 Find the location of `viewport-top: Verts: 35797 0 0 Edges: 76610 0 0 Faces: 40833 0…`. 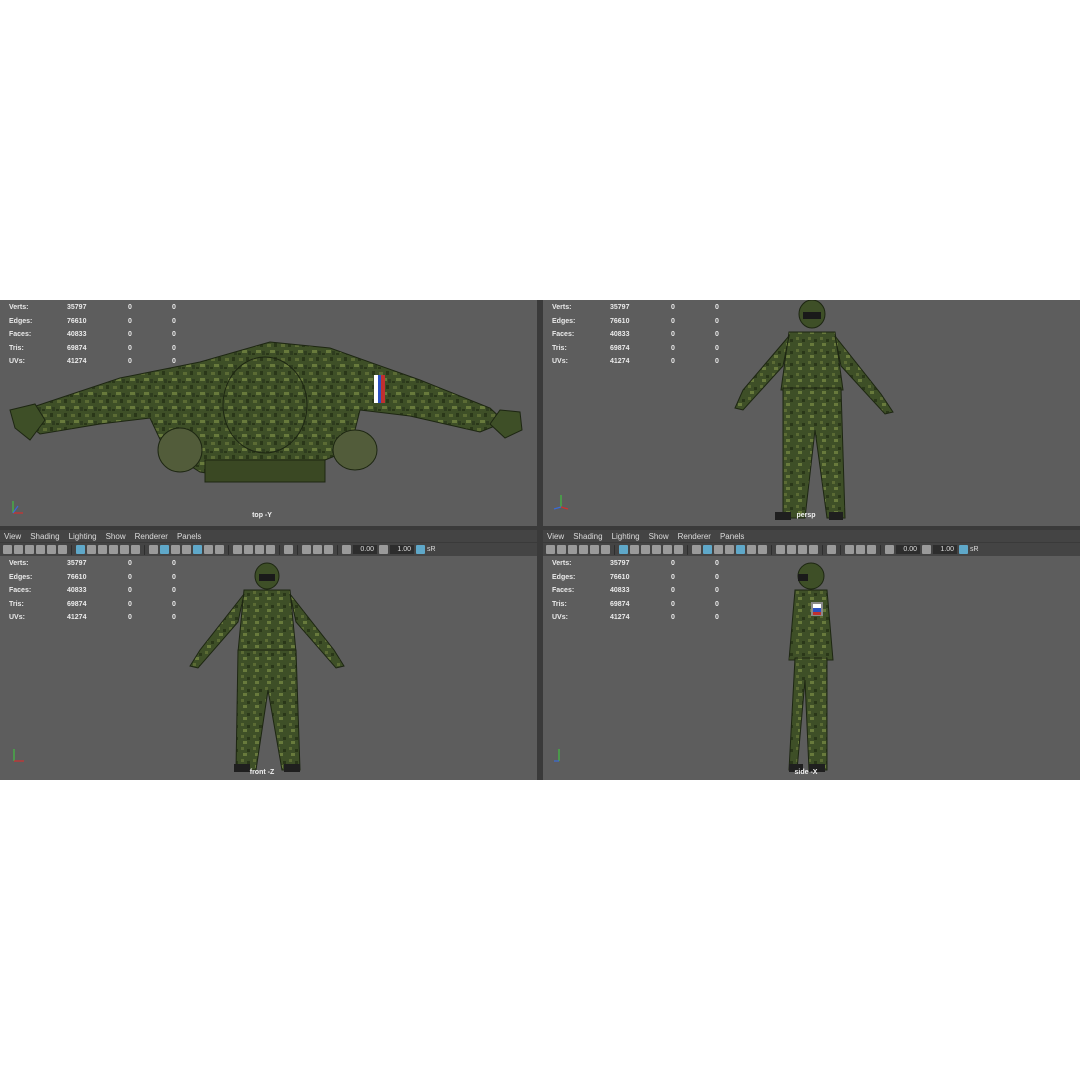

viewport-top: Verts: 35797 0 0 Edges: 76610 0 0 Faces: 40833 0… is located at coordinates (268, 413).